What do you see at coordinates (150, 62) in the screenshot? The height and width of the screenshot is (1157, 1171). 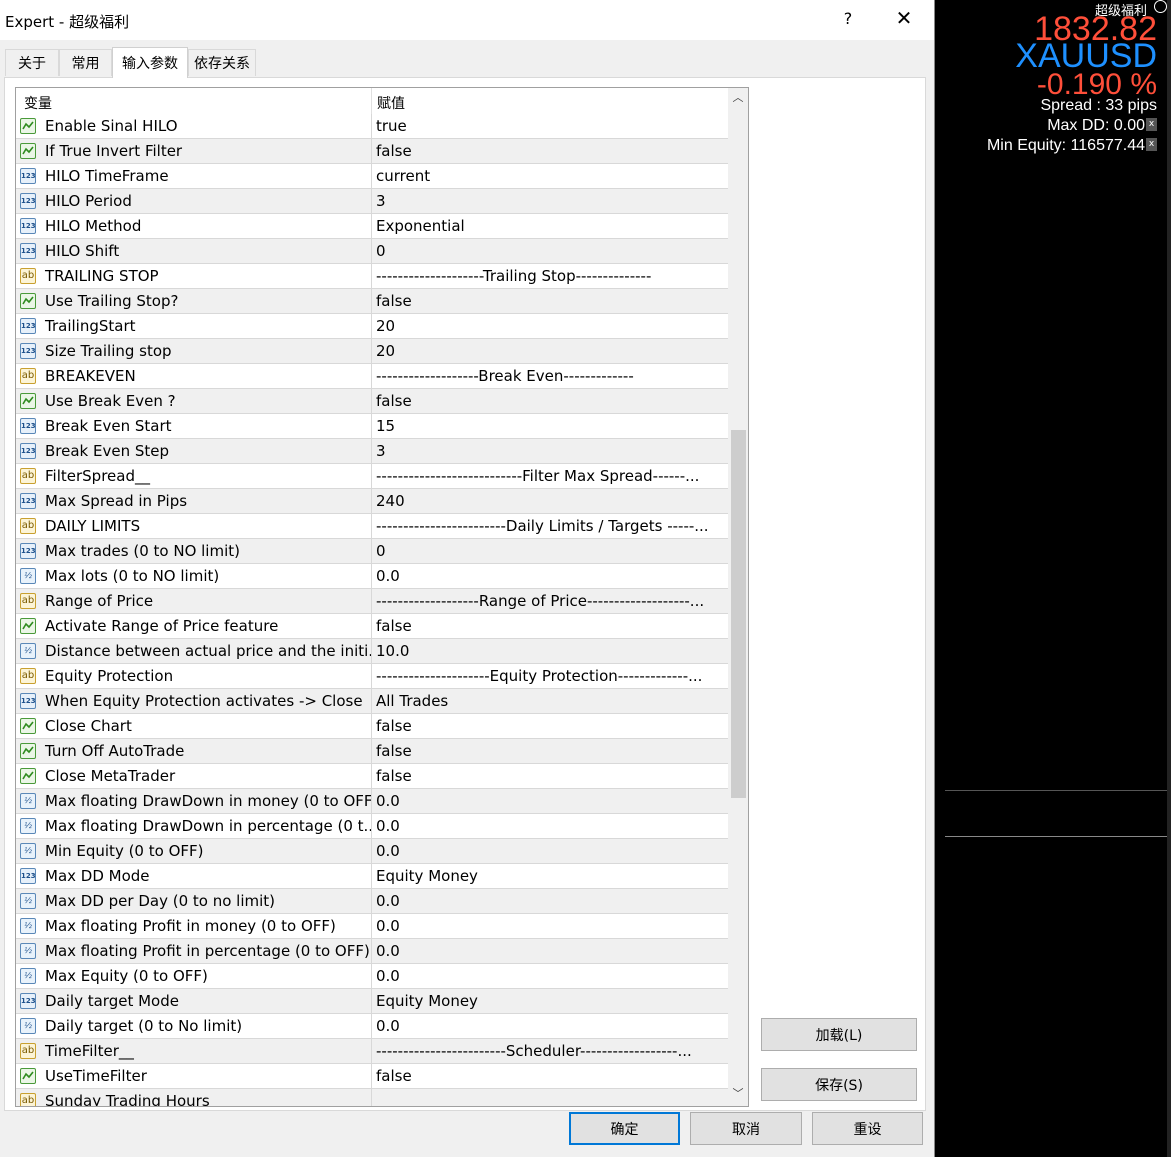 I see `tab-inputs: 输入参数` at bounding box center [150, 62].